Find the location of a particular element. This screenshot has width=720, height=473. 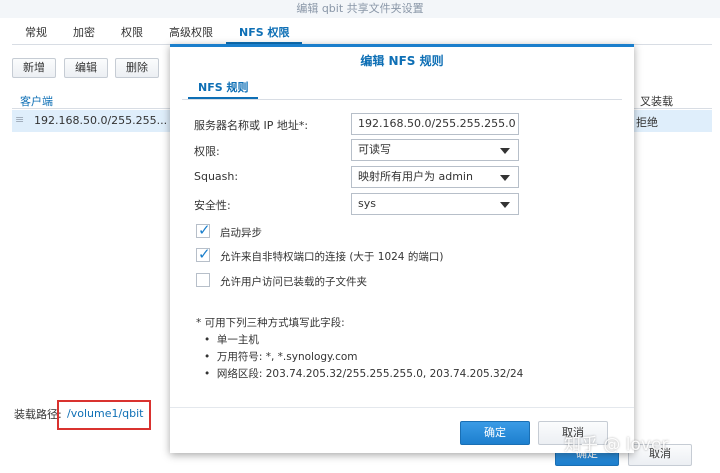

privilege-select: 可读写 is located at coordinates (435, 150).